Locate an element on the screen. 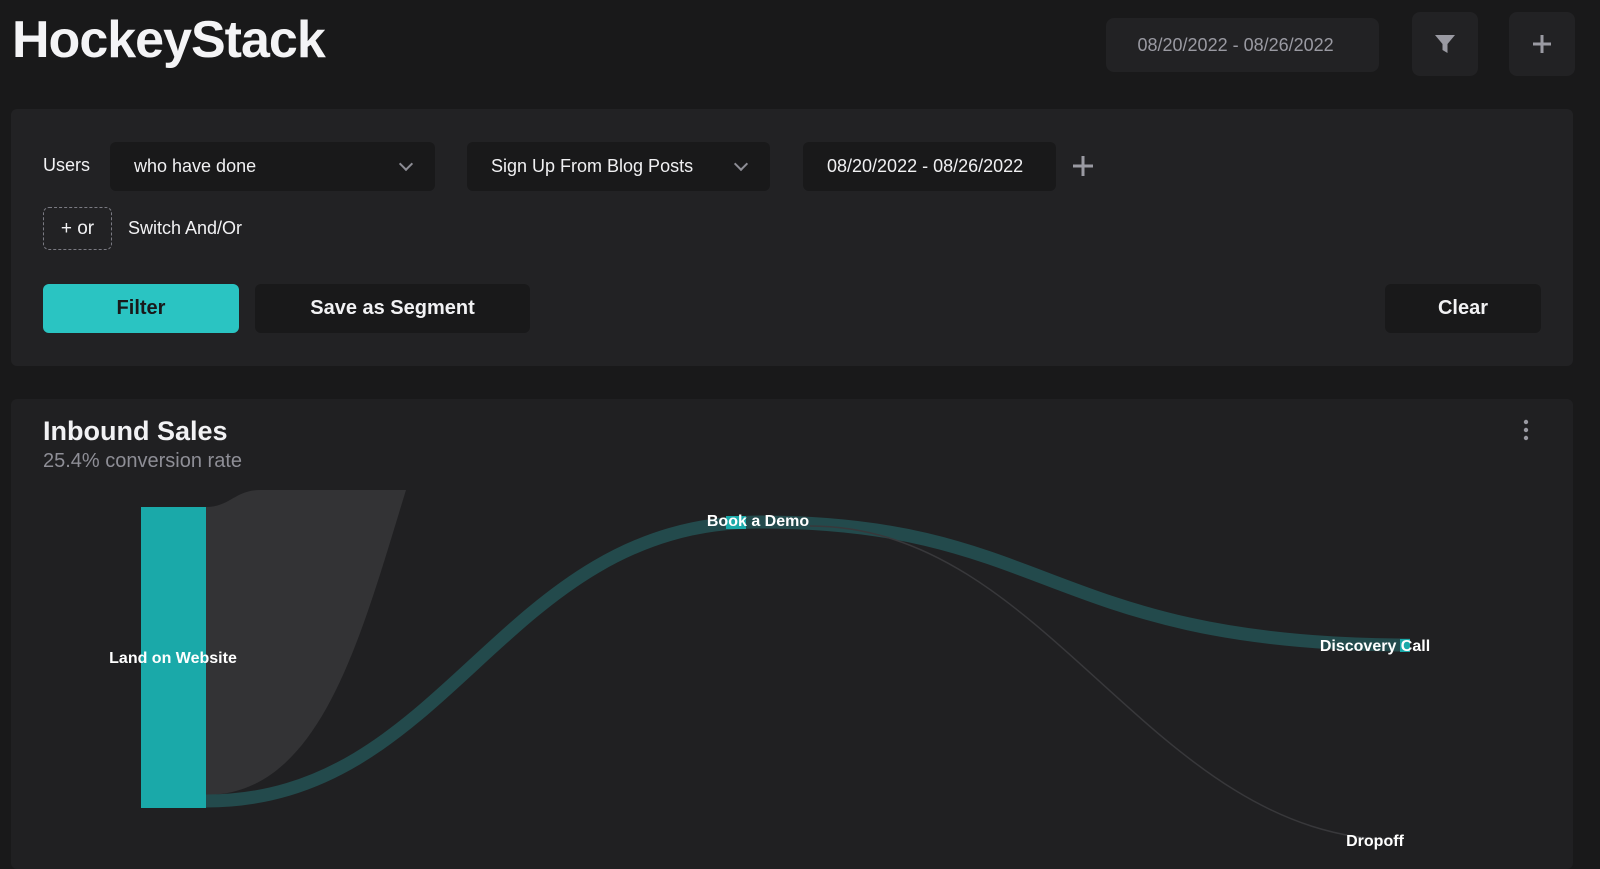 The width and height of the screenshot is (1600, 869). link-demo-to-dropoff is located at coordinates (1105, 683).